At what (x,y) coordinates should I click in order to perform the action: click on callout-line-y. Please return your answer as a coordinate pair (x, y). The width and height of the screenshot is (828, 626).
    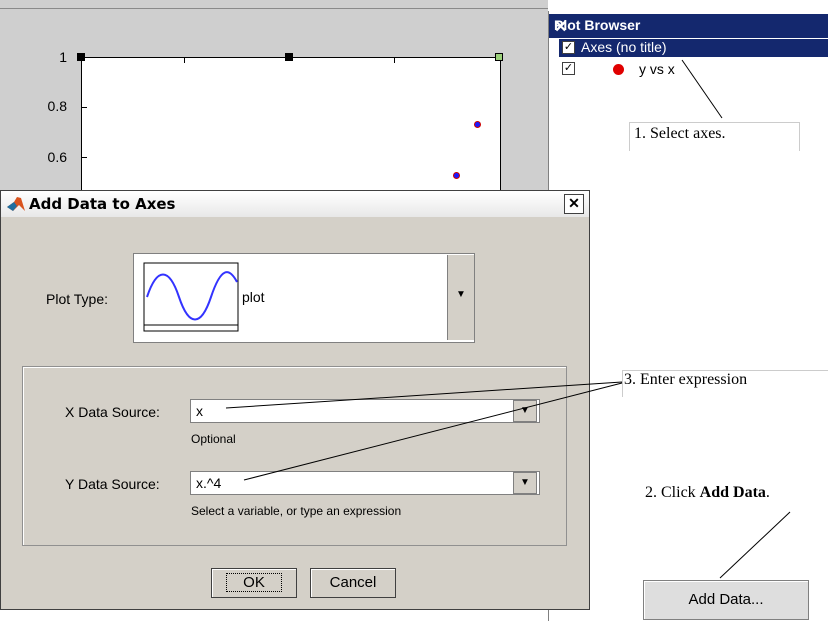
    Looking at the image, I should click on (433, 431).